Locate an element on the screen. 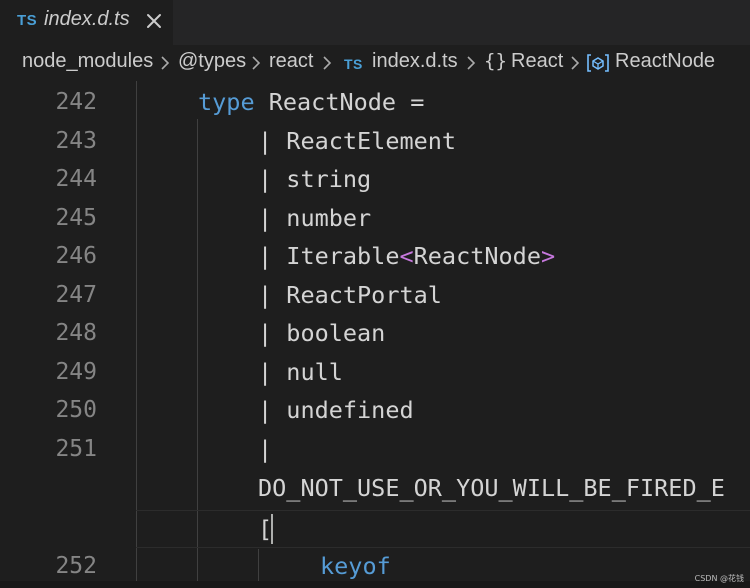 Image resolution: width=750 pixels, height=588 pixels. code-line: 246 | Iterable<ReactNode> is located at coordinates (375, 256).